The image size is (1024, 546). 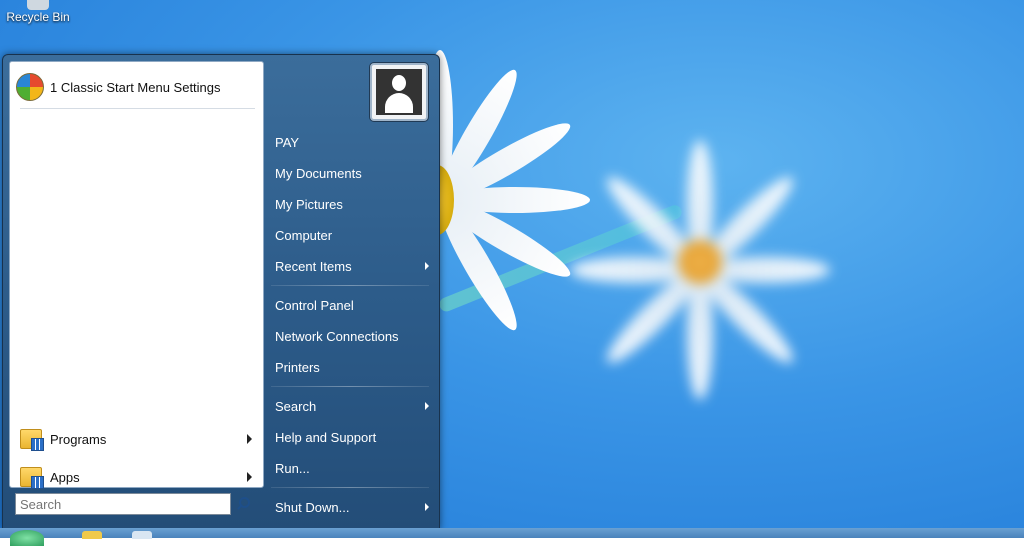 What do you see at coordinates (140, 439) in the screenshot?
I see `menu-item-programs: Programs` at bounding box center [140, 439].